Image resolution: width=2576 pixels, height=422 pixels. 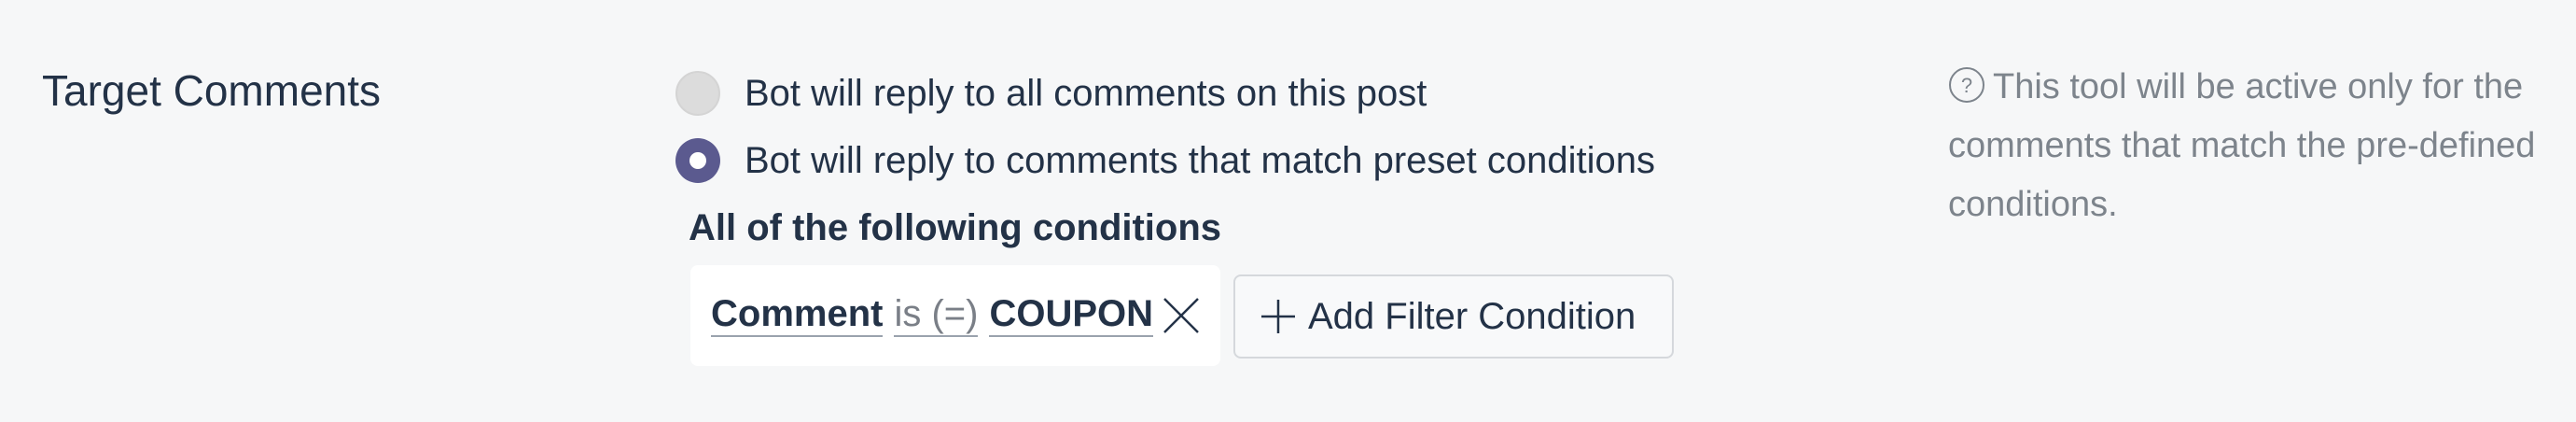 I want to click on remove-condition-icon, so click(x=1181, y=315).